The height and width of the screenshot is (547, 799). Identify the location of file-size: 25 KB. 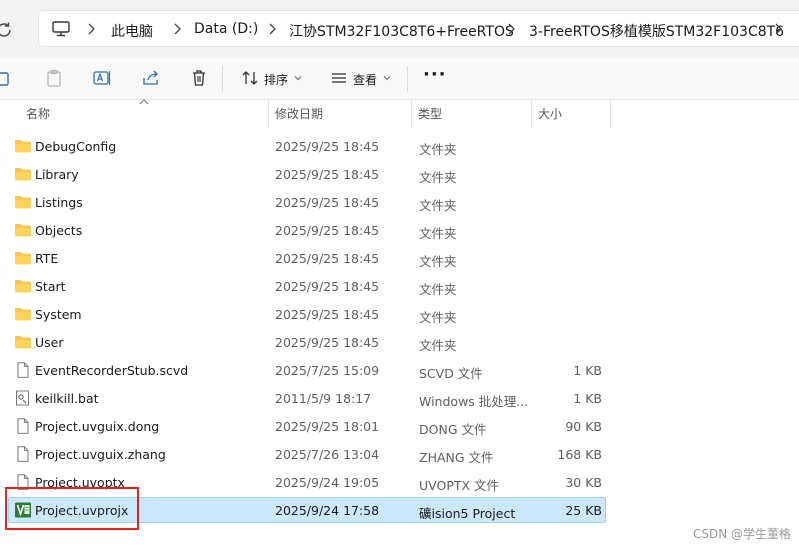
(583, 510).